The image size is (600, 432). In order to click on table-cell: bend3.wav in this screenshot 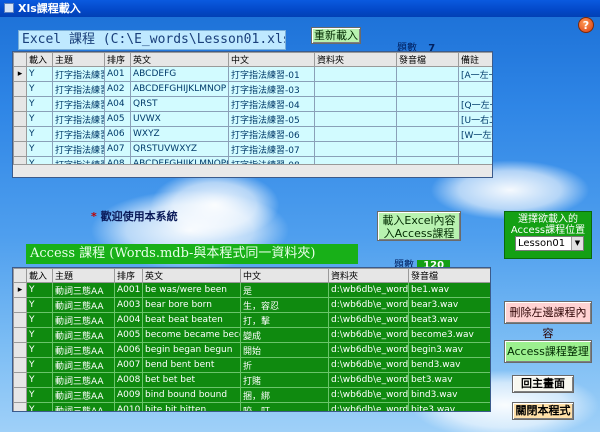, I will do `click(449, 365)`.